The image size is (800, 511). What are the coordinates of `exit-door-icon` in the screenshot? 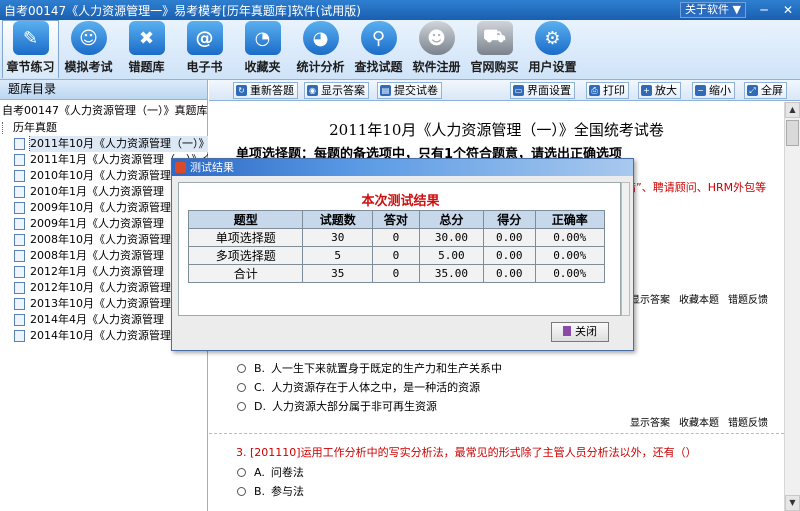 It's located at (567, 331).